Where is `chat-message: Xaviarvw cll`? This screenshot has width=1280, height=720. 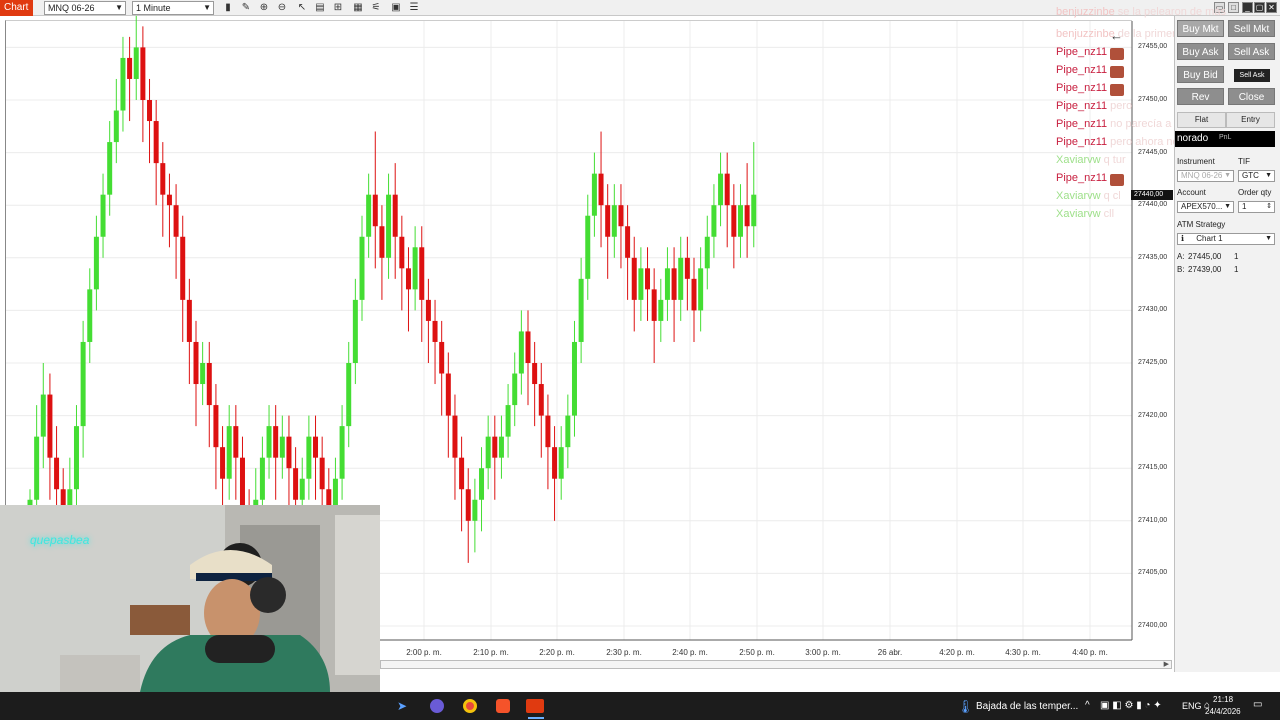
chat-message: Xaviarvw cll is located at coordinates (1085, 214).